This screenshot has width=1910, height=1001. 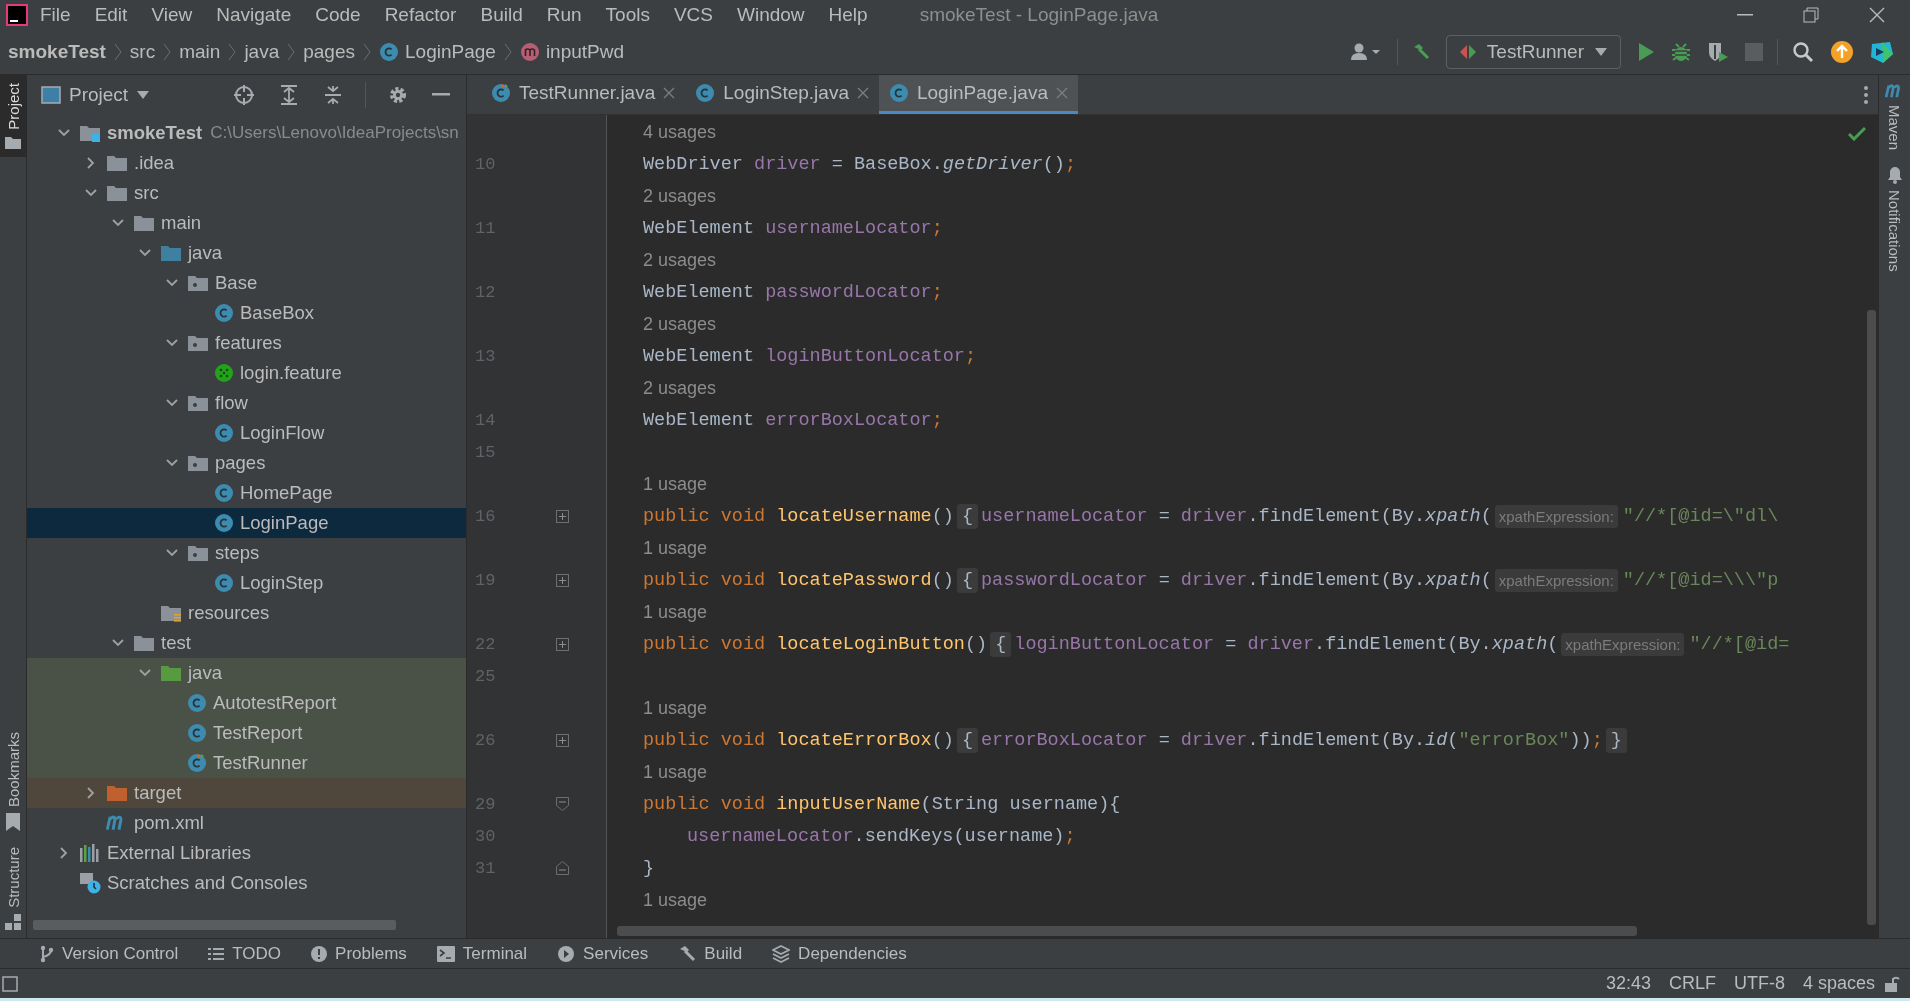 I want to click on breadcrumb-item: pages, so click(x=329, y=52).